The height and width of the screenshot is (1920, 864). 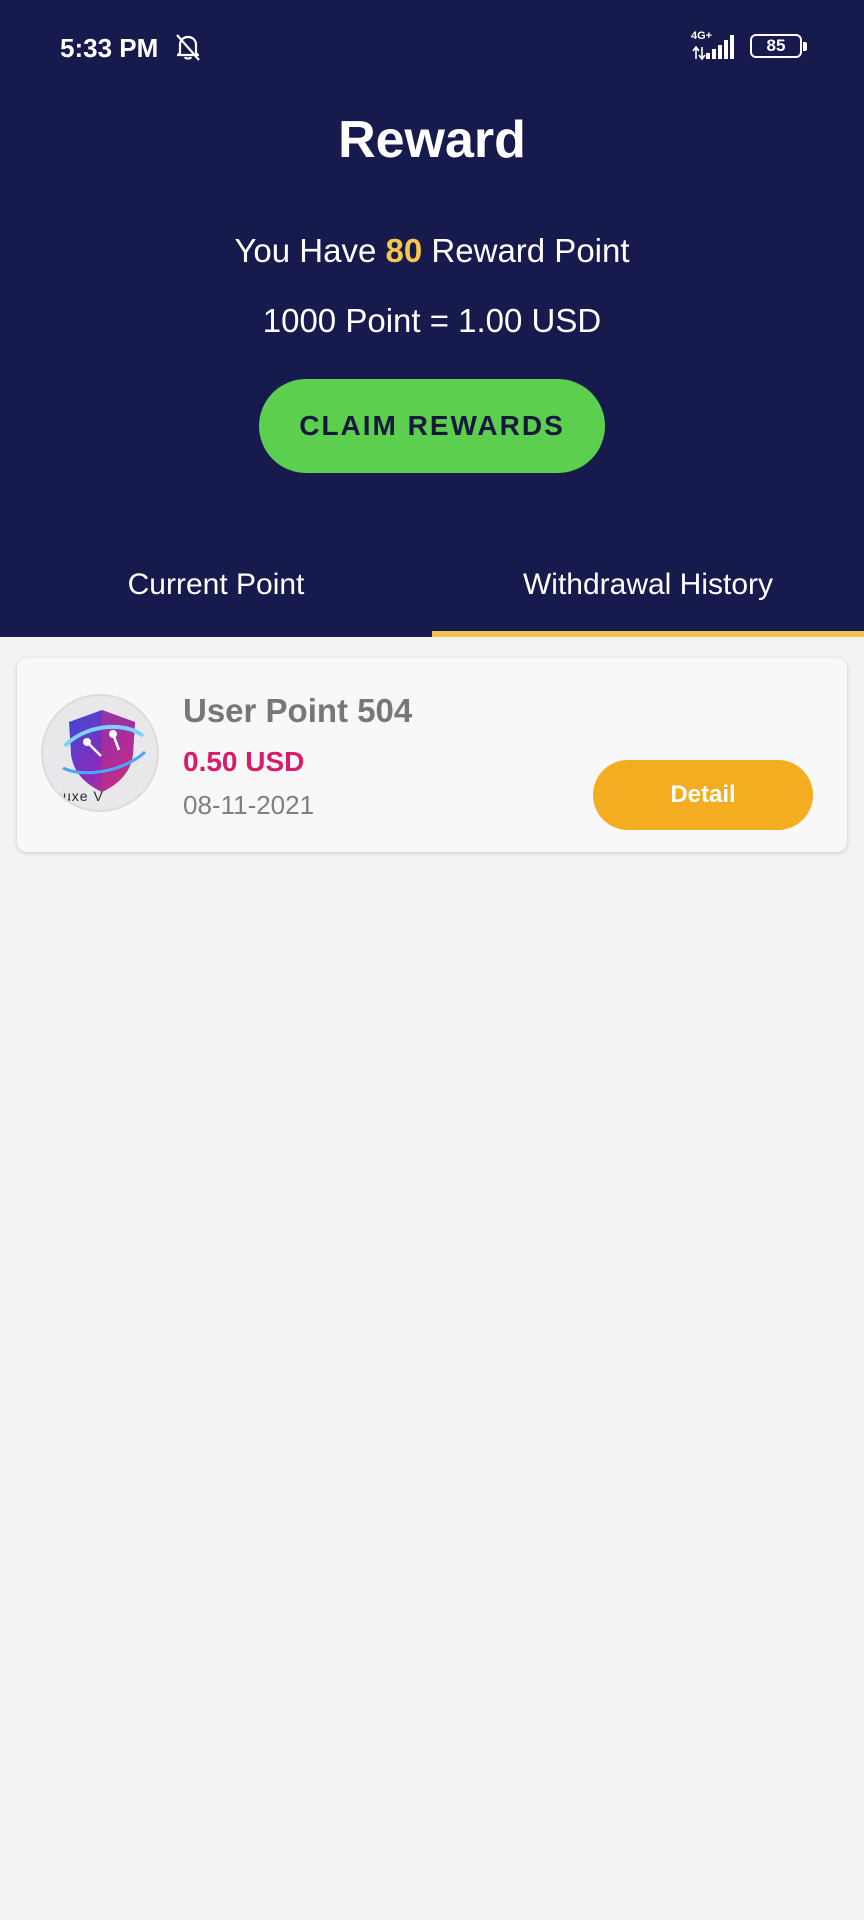 What do you see at coordinates (648, 584) in the screenshot?
I see `tab-label: Withdrawal History` at bounding box center [648, 584].